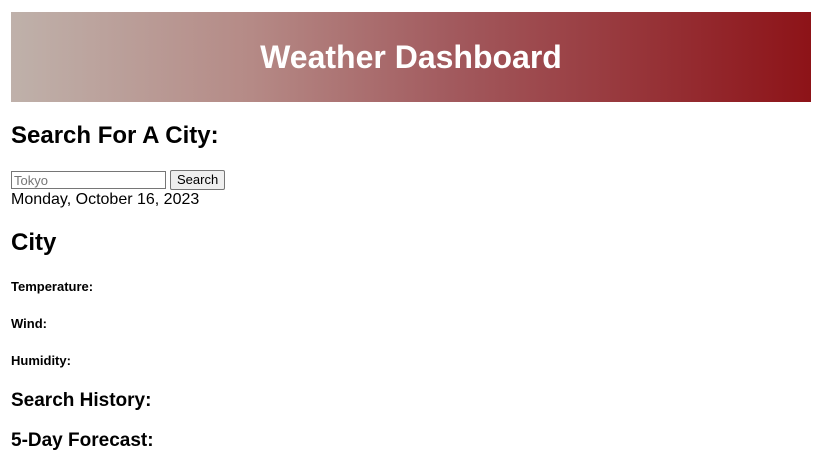 This screenshot has height=472, width=824. Describe the element at coordinates (105, 199) in the screenshot. I see `current-date: Monday, October 16, 2023` at that location.